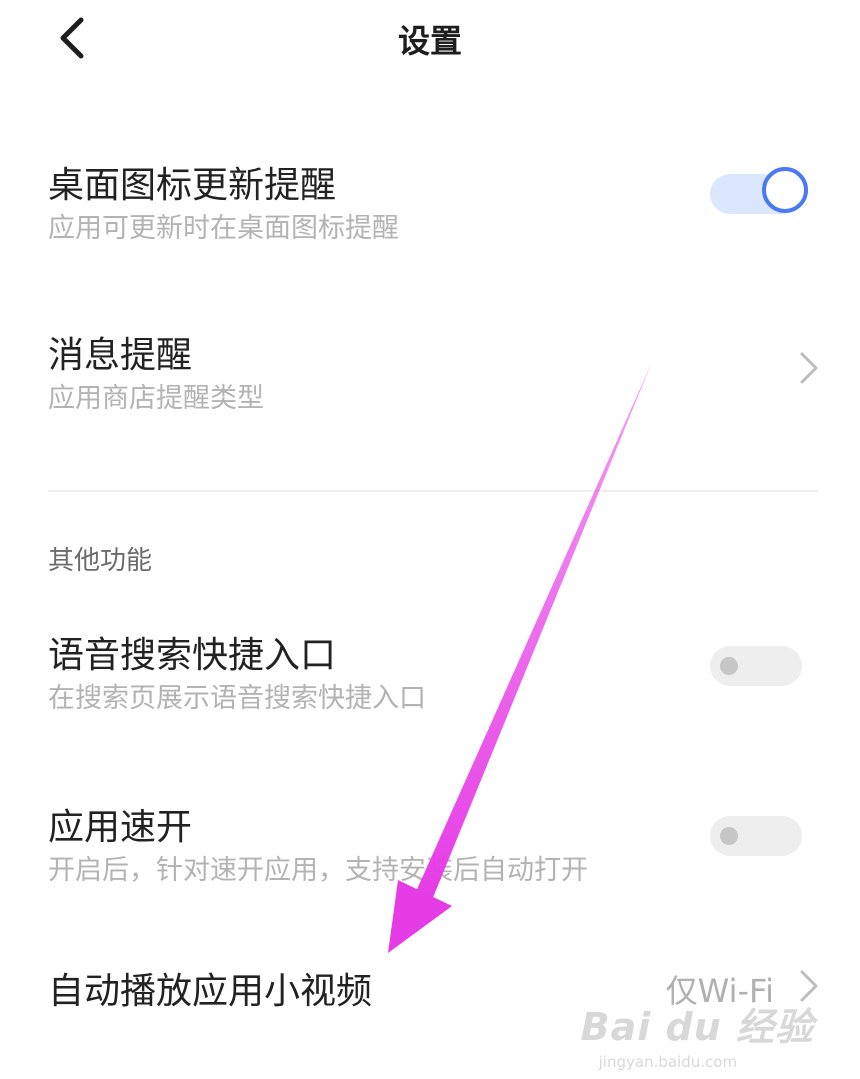 This screenshot has height=1079, width=860. What do you see at coordinates (668, 1062) in the screenshot?
I see `watermark-url: jingyan.baidu.com` at bounding box center [668, 1062].